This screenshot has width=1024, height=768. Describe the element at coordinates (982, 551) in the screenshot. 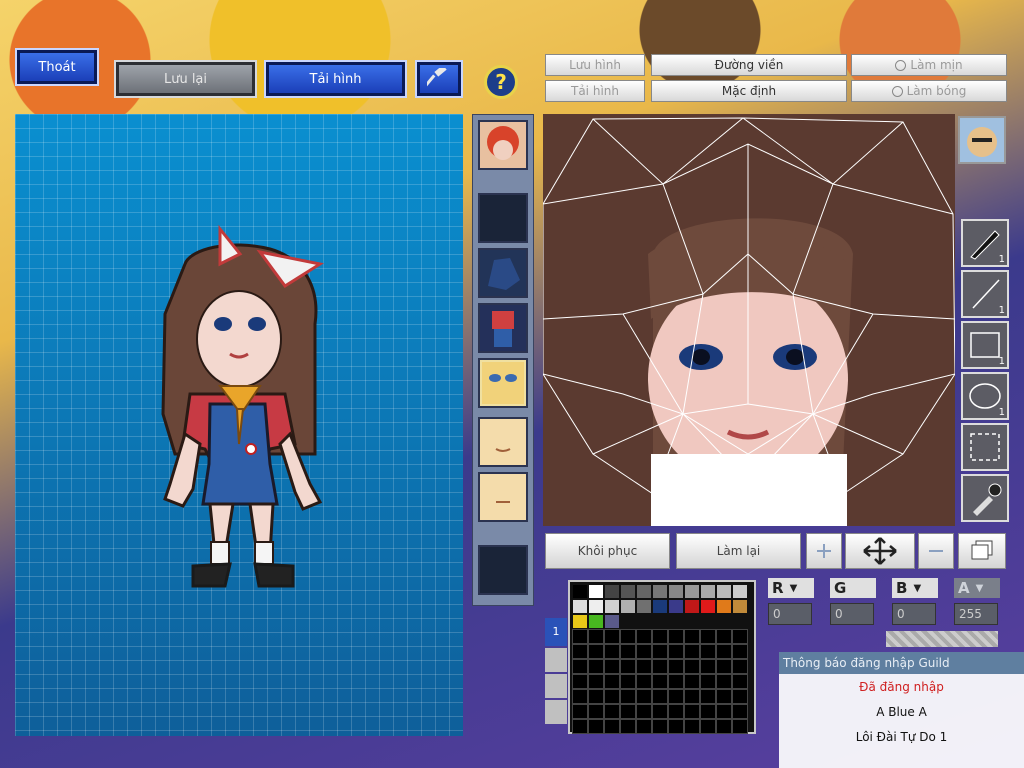

I see `layer-button` at that location.